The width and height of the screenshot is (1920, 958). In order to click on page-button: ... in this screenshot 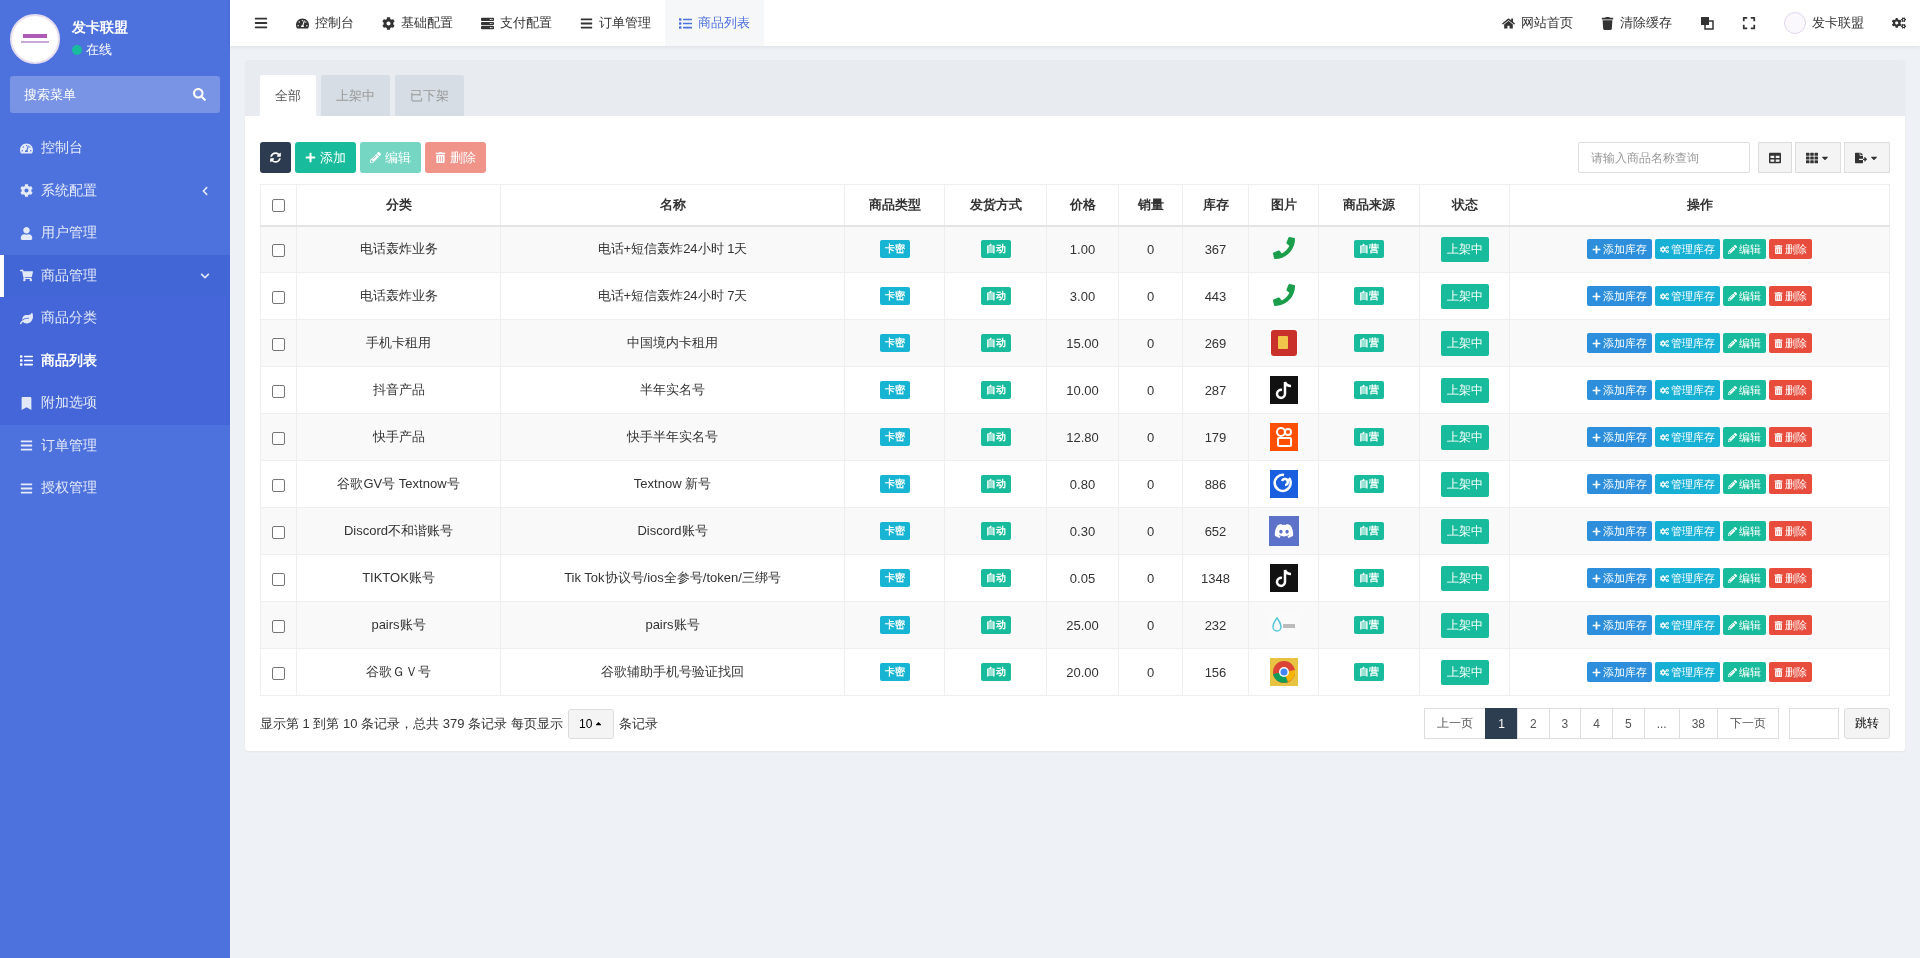, I will do `click(1661, 723)`.